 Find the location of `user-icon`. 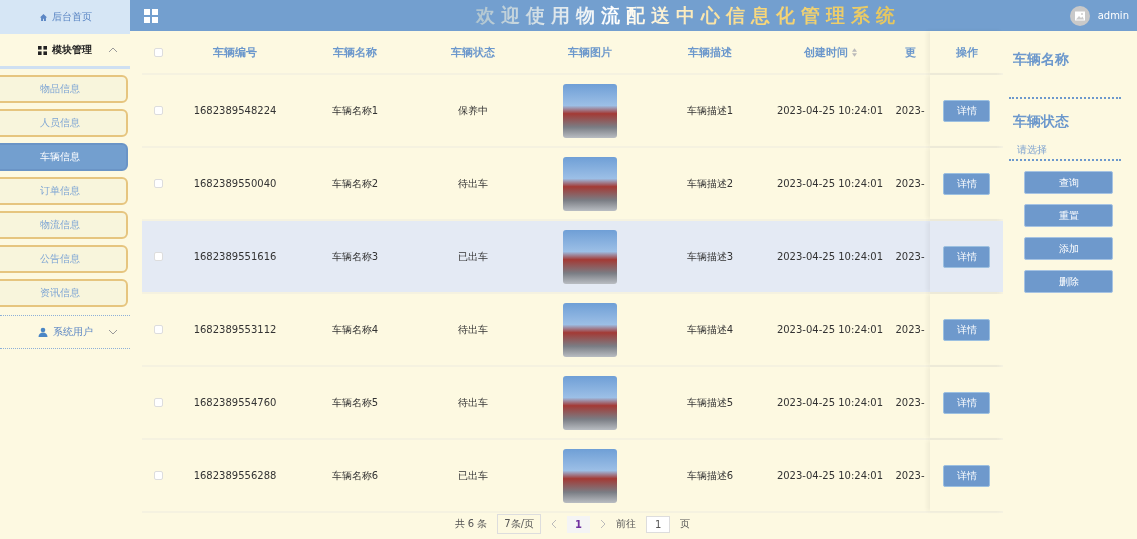

user-icon is located at coordinates (42, 332).